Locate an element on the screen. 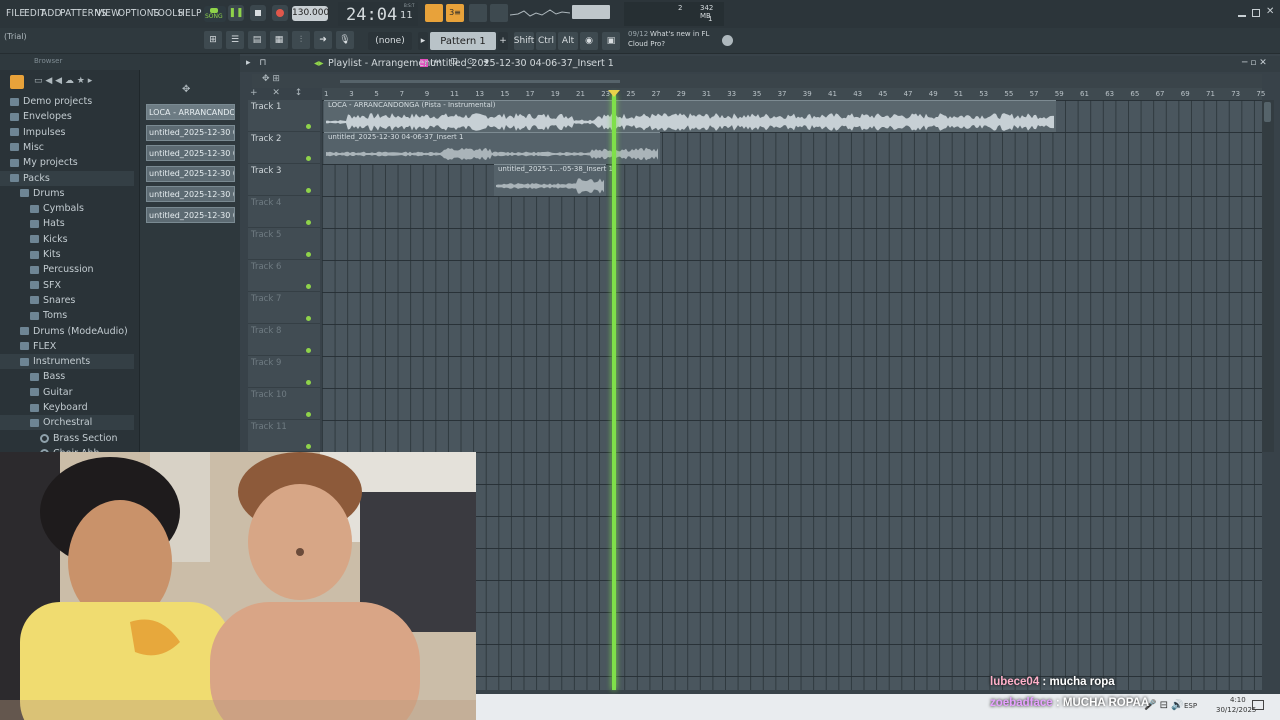 The image size is (1280, 720). playlist-icon: ▦ is located at coordinates (279, 40).